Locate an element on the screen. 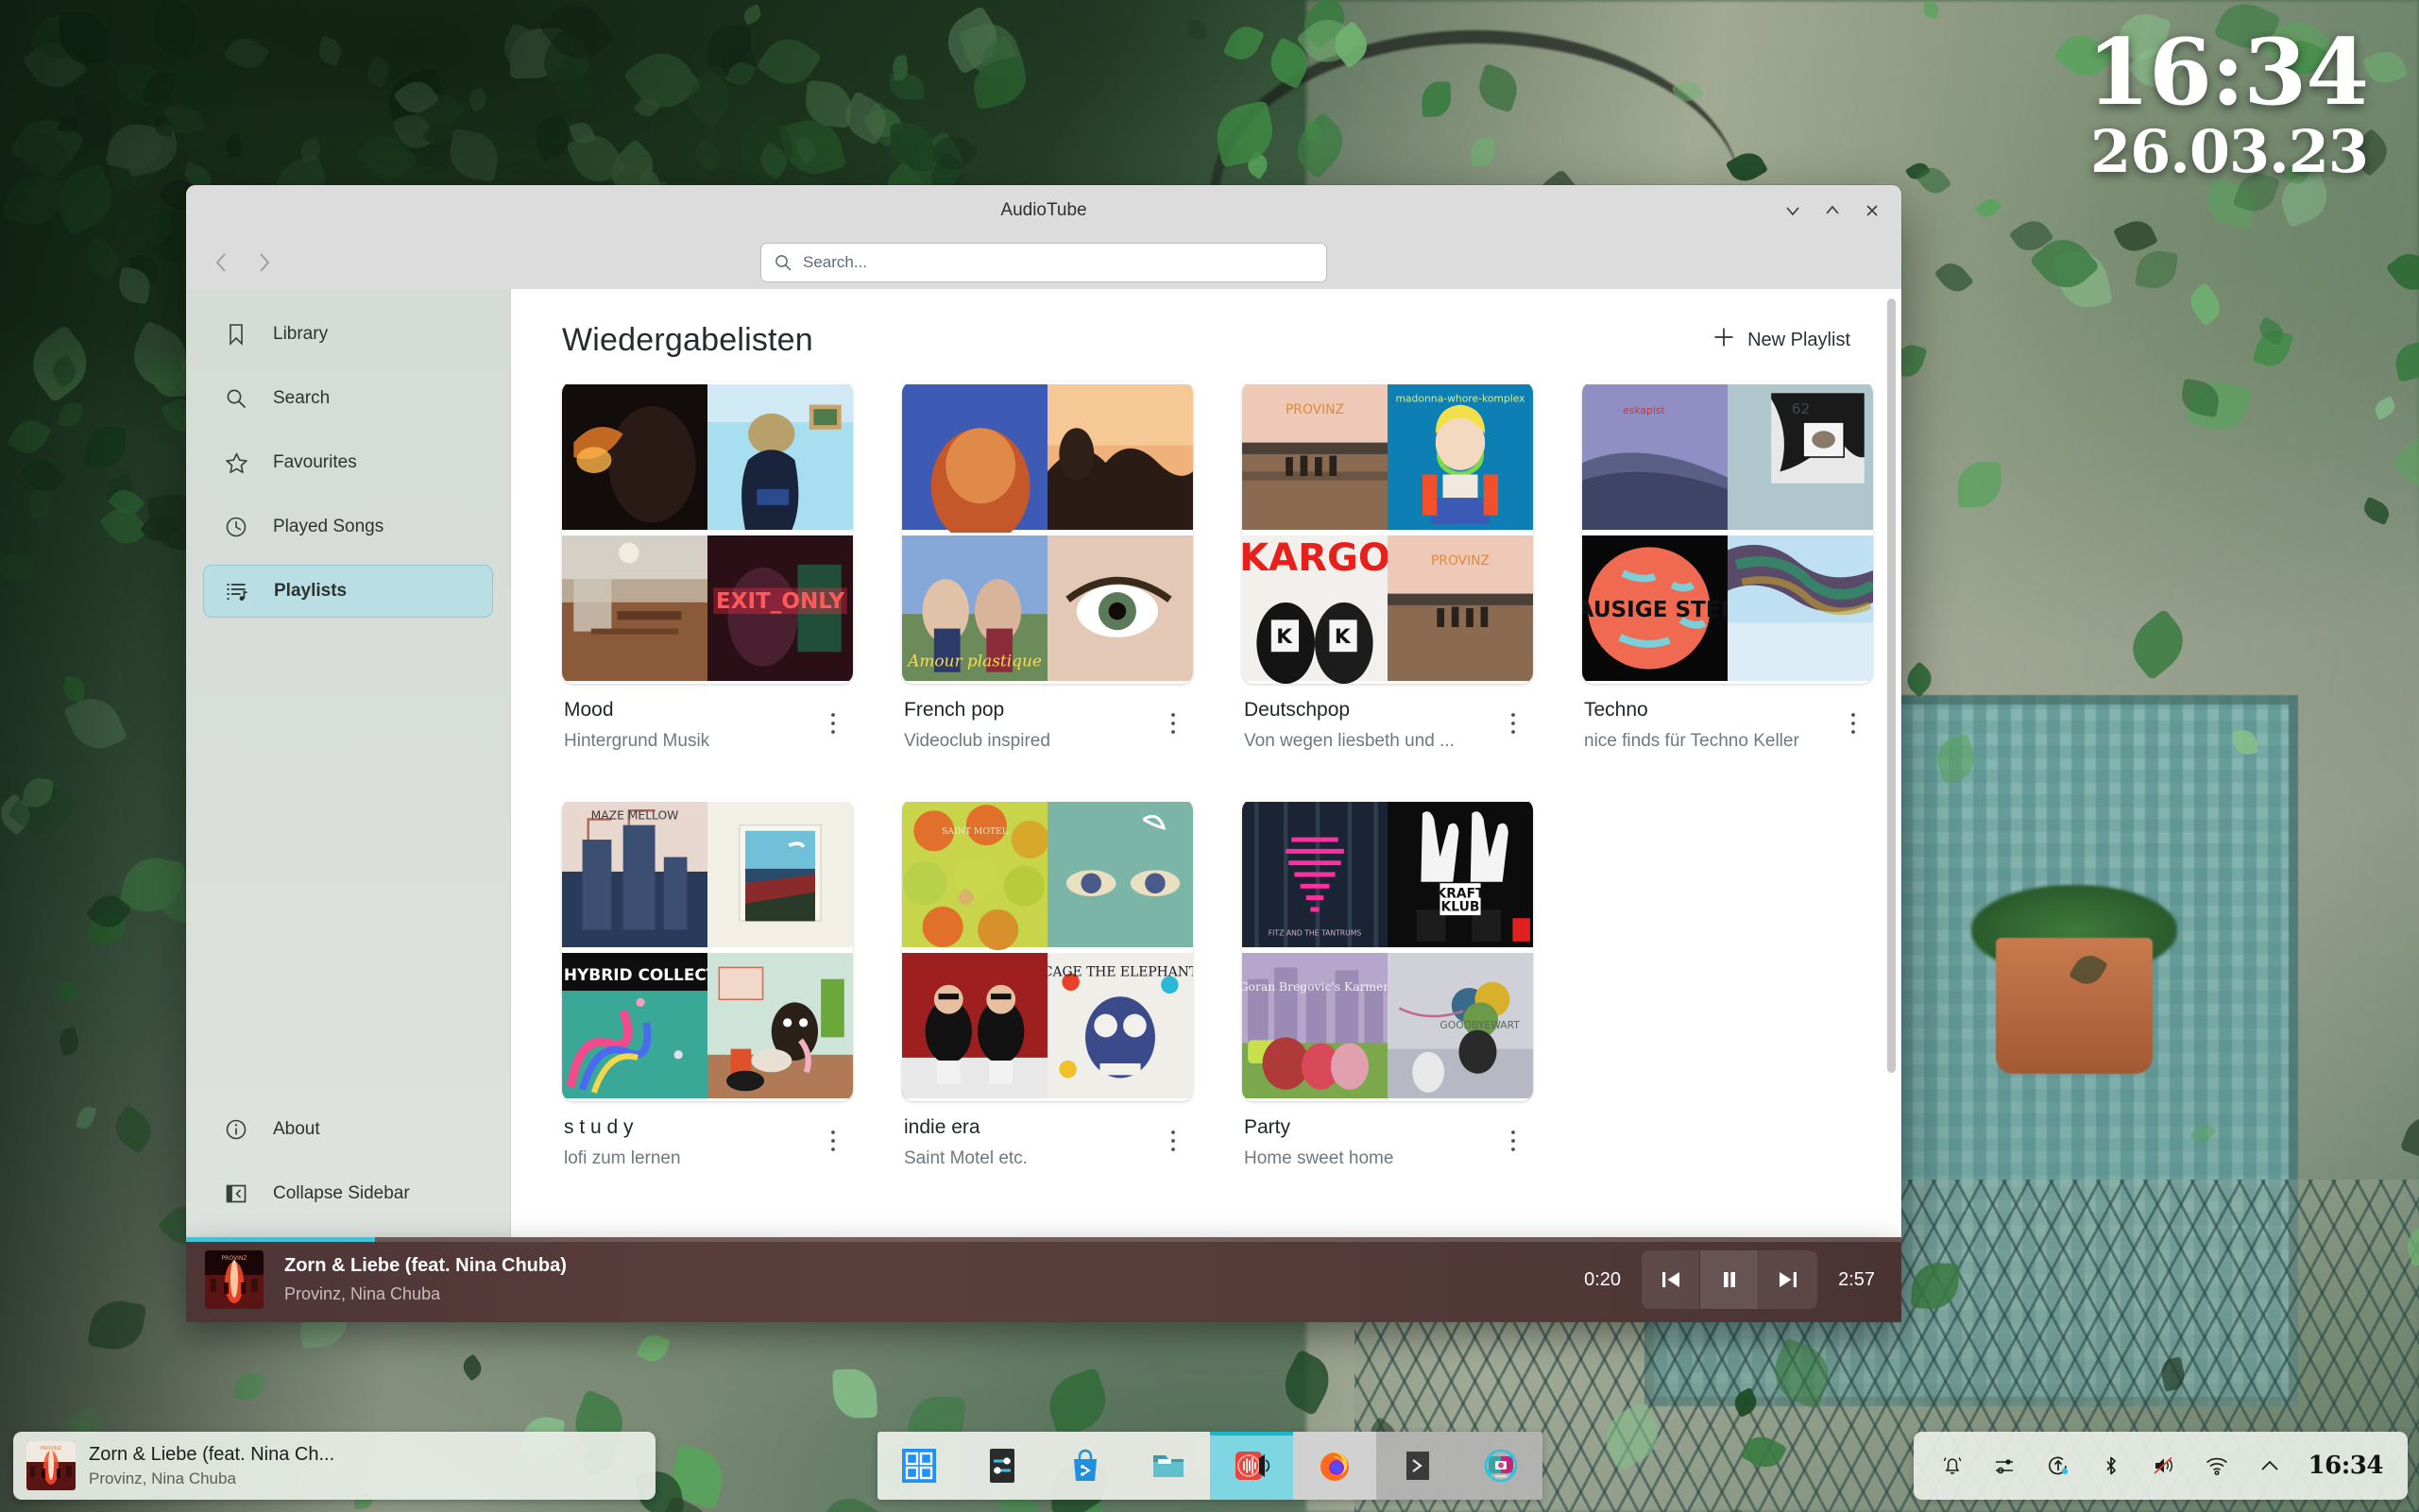 The width and height of the screenshot is (2419, 1512). playlist-cover-quadrant: GRAUSIGE STERN is located at coordinates (1655, 608).